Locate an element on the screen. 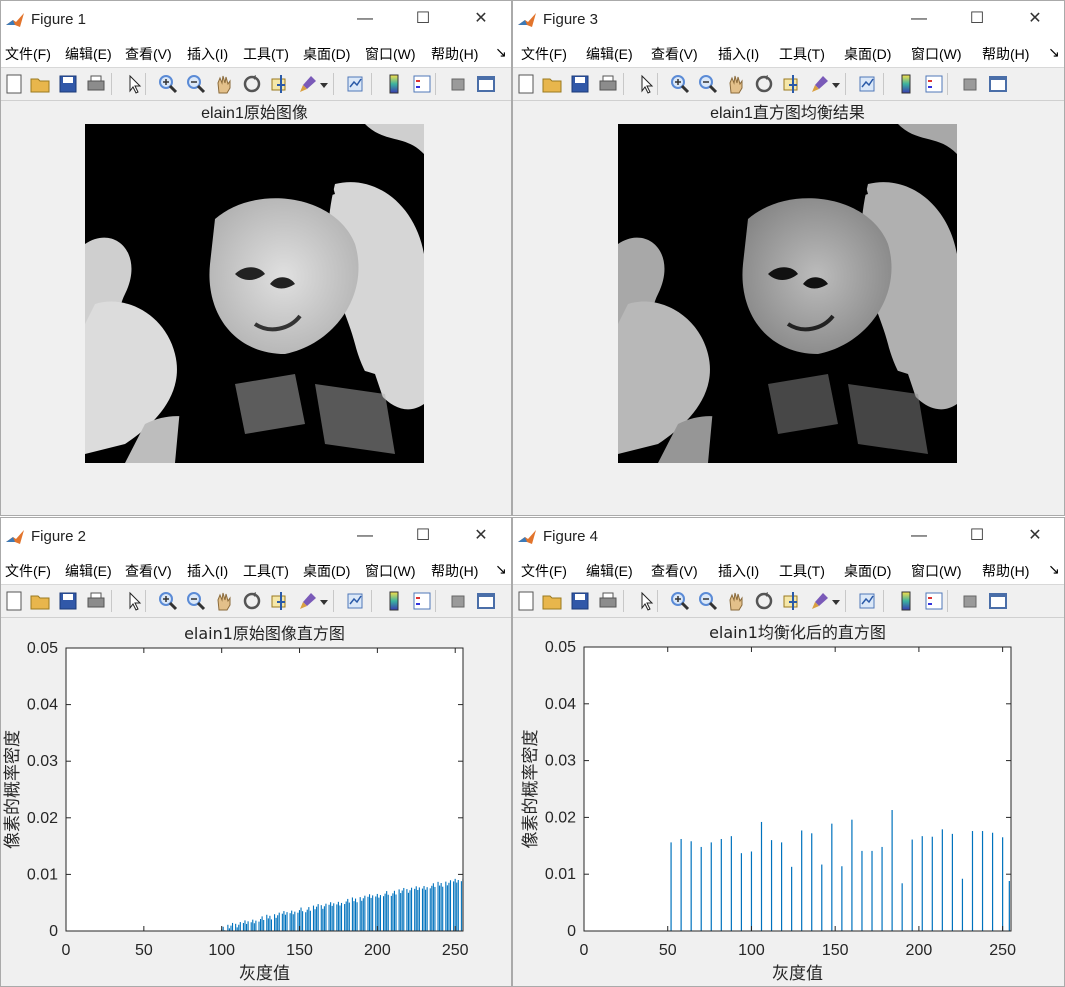 The image size is (1065, 987). menu-item-1: 编辑(E) is located at coordinates (609, 54).